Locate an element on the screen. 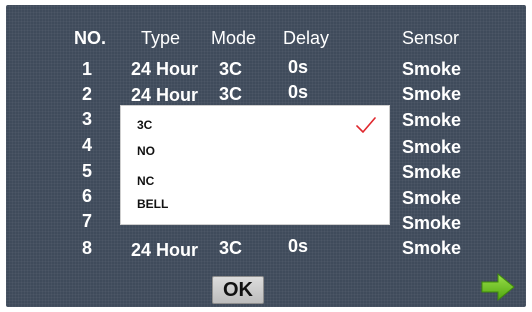  row-8-type: 24 Hour is located at coordinates (164, 250).